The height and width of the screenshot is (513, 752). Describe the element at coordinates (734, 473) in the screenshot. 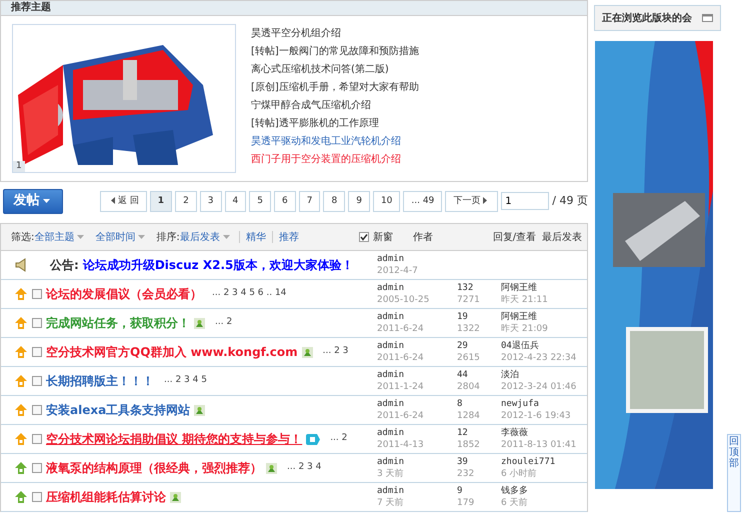

I see `back-to-top-button: 回顶部` at that location.